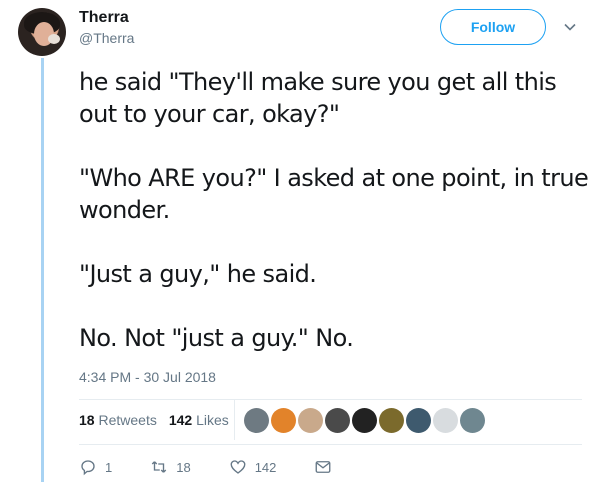 Image resolution: width=608 pixels, height=482 pixels. What do you see at coordinates (180, 420) in the screenshot?
I see `likes-count: 142` at bounding box center [180, 420].